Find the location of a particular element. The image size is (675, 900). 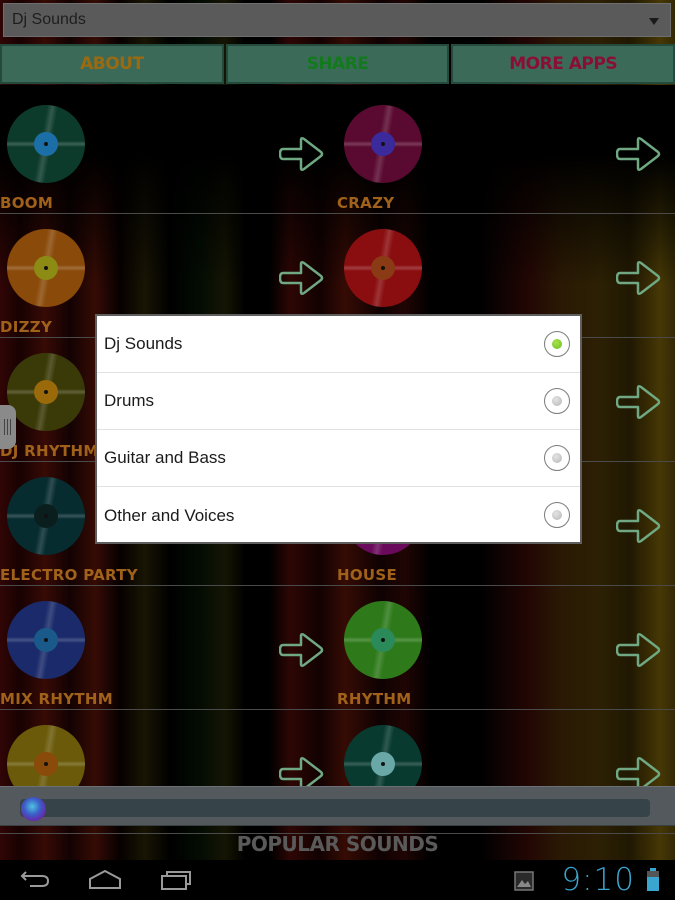

option-dj-sounds: Dj Sounds is located at coordinates (338, 344).